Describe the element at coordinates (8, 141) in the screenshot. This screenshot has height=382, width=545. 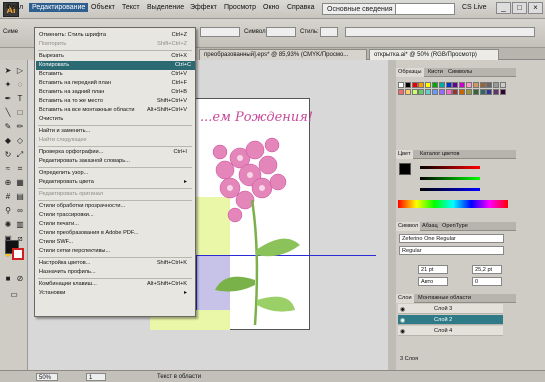
I see `blob-brush-tool-icon: ◆` at that location.